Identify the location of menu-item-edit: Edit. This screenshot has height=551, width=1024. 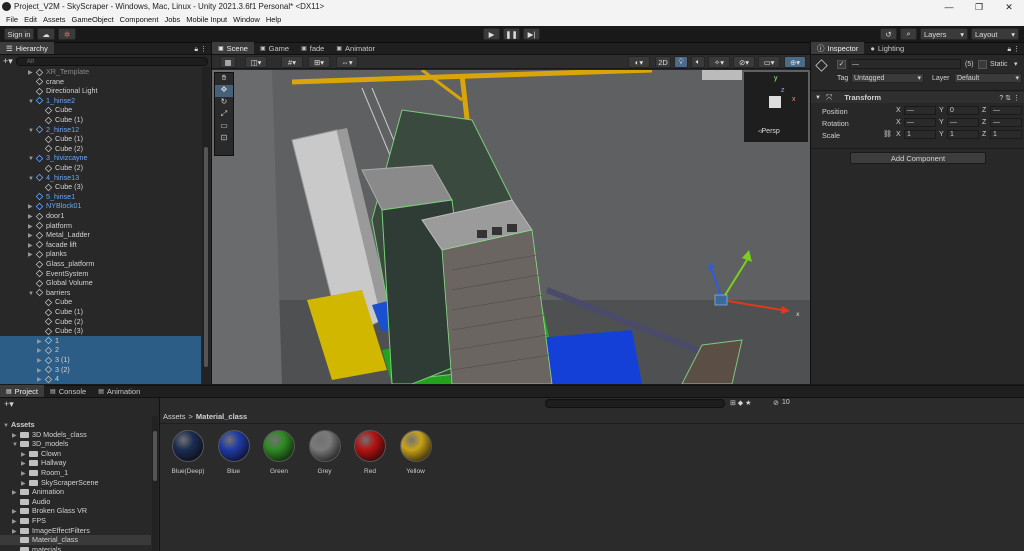
(30, 20).